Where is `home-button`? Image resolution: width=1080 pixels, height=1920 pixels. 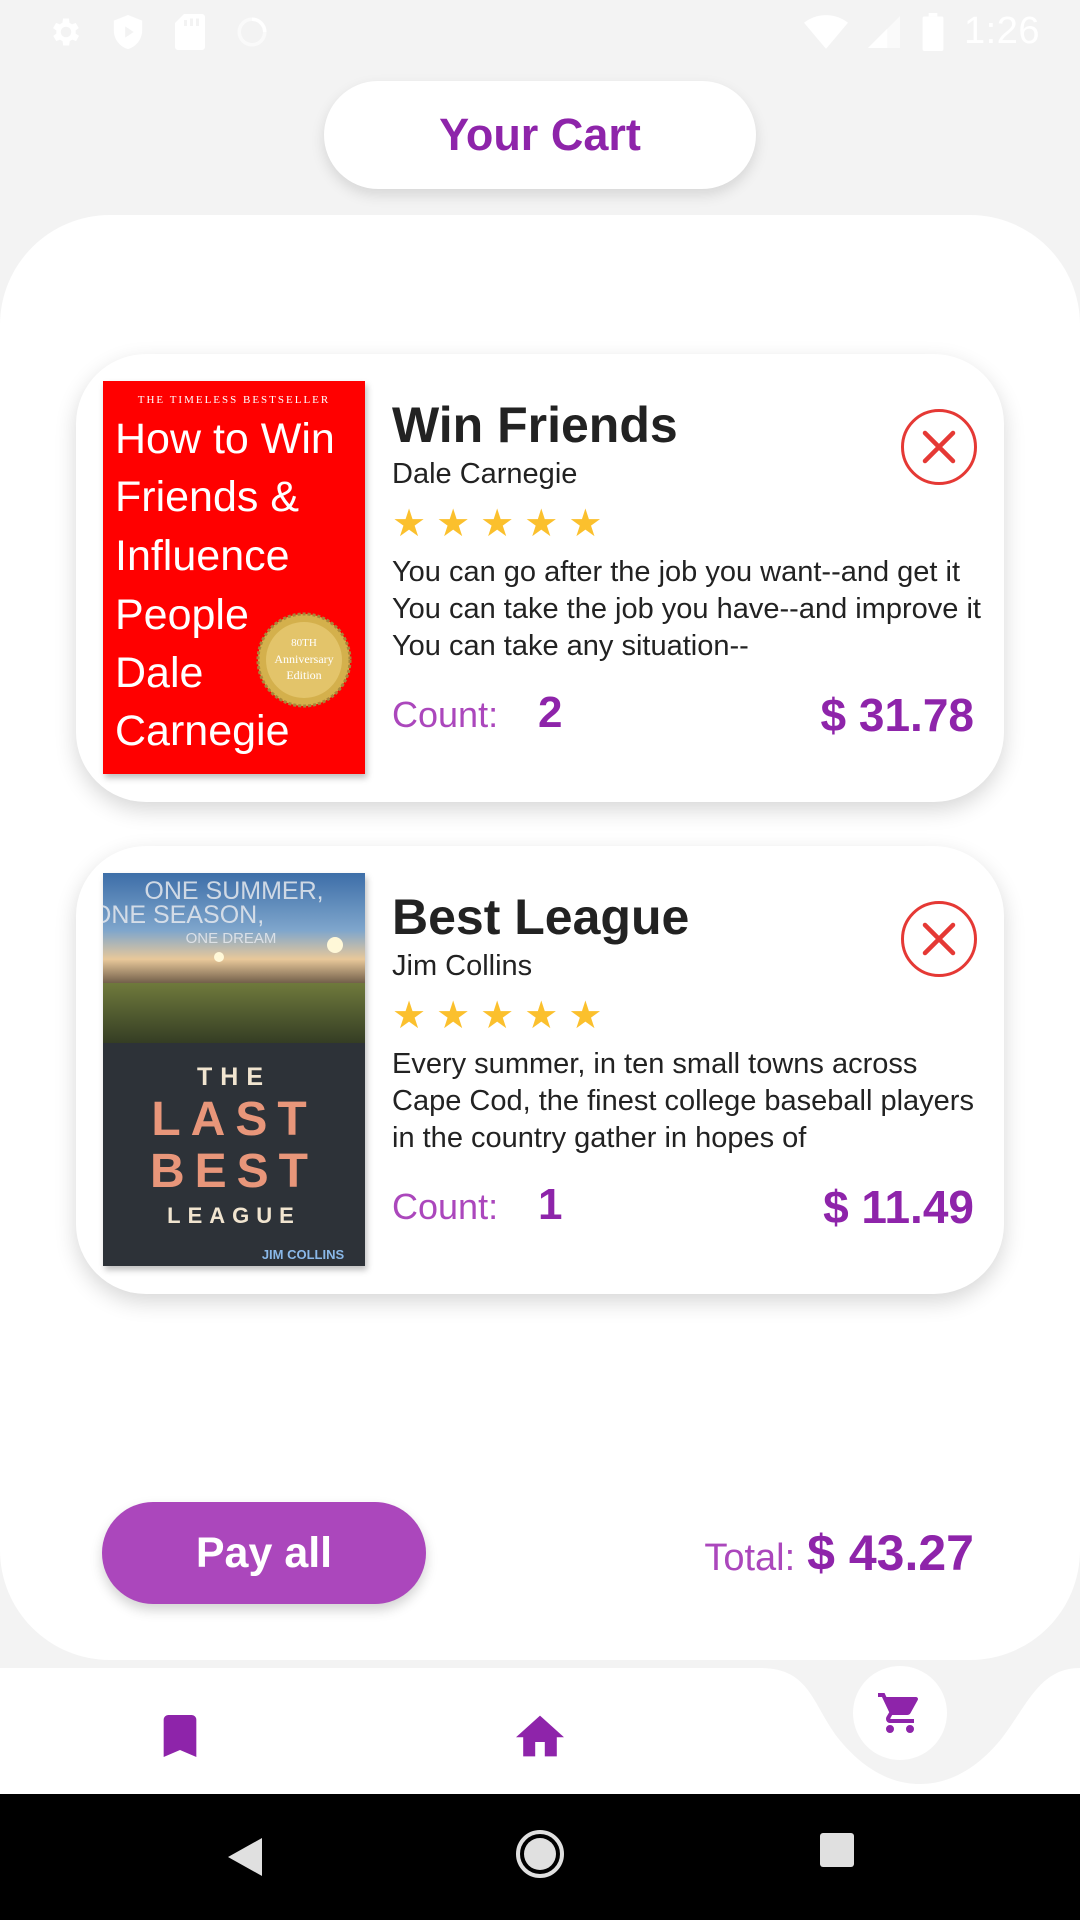
home-button is located at coordinates (540, 1854).